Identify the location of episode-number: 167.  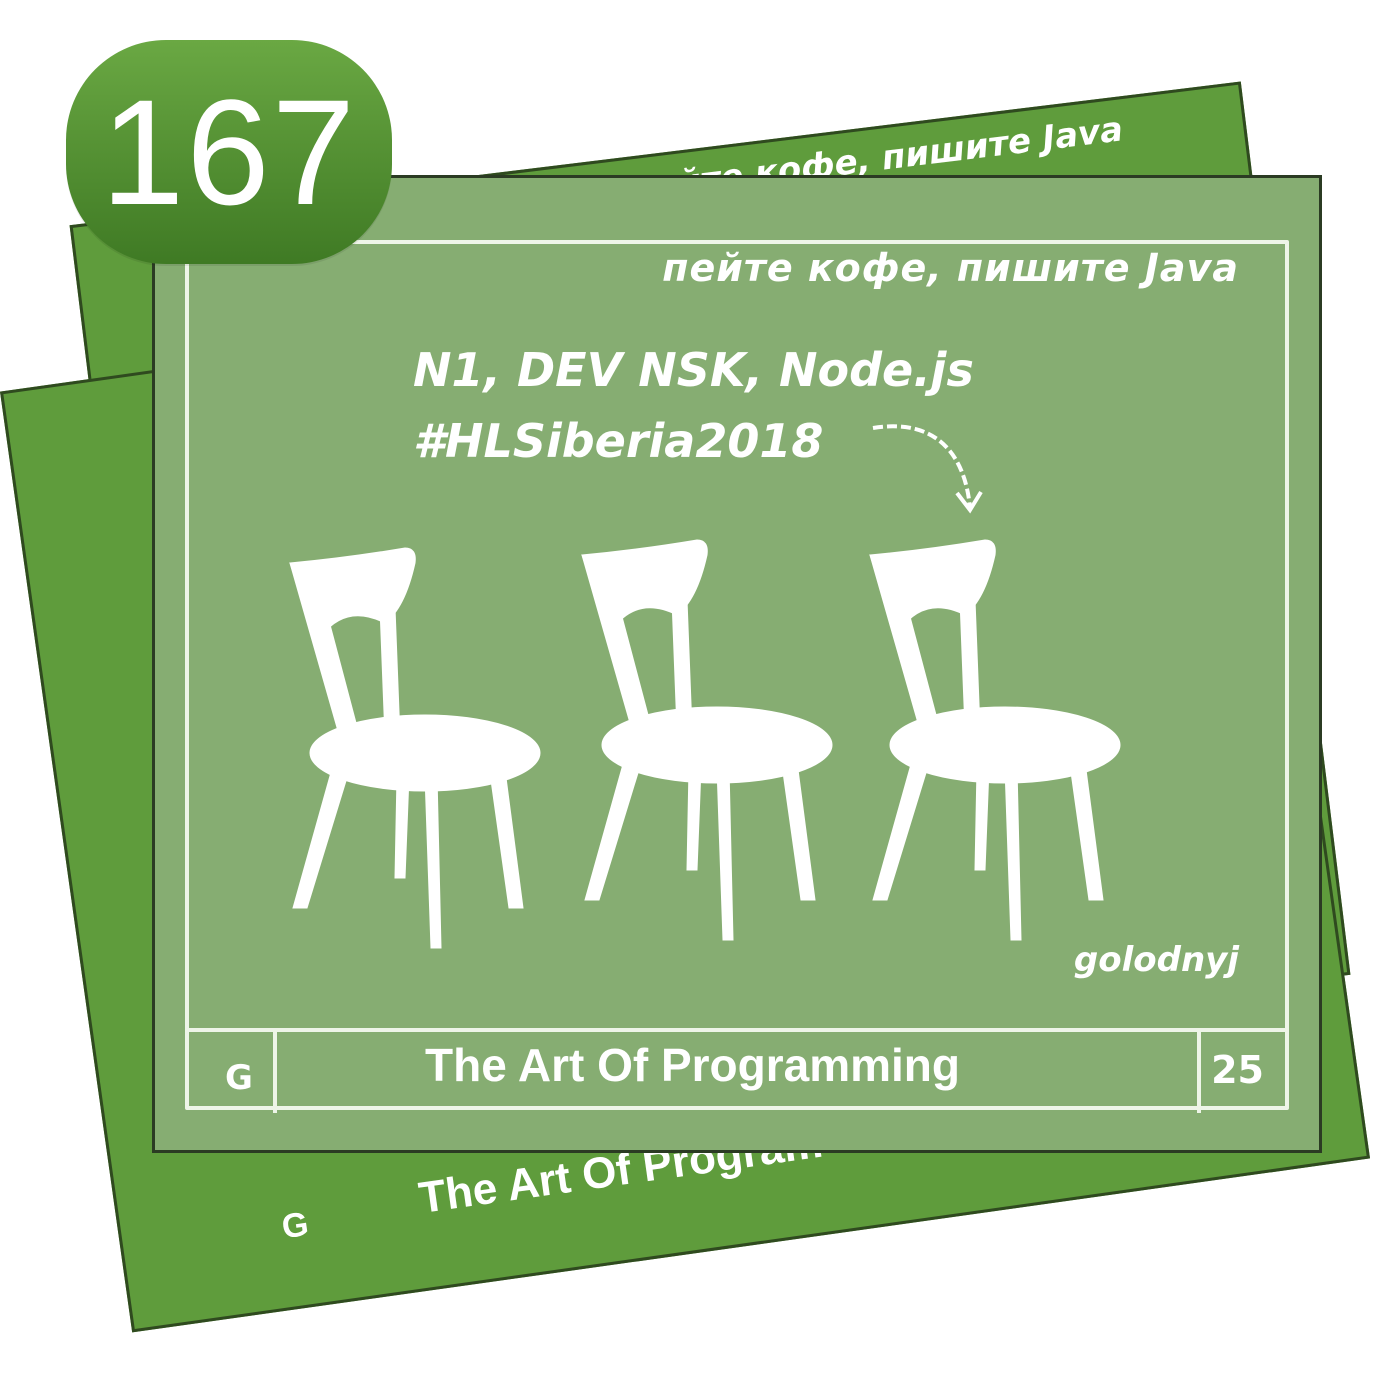
(229, 152).